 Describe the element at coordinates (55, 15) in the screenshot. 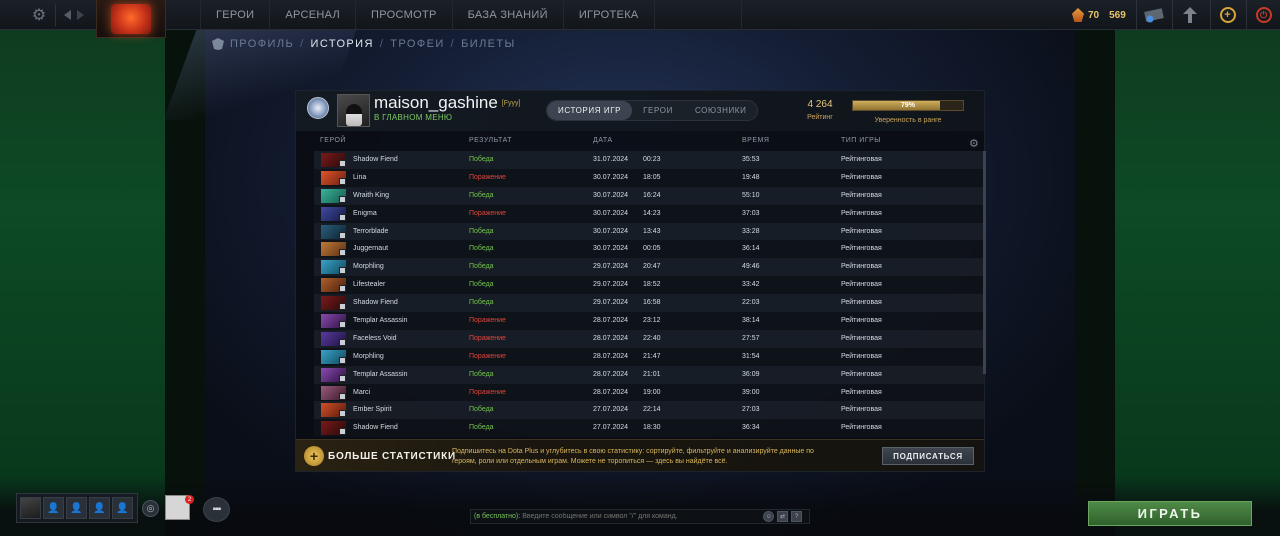

I see `divider` at that location.